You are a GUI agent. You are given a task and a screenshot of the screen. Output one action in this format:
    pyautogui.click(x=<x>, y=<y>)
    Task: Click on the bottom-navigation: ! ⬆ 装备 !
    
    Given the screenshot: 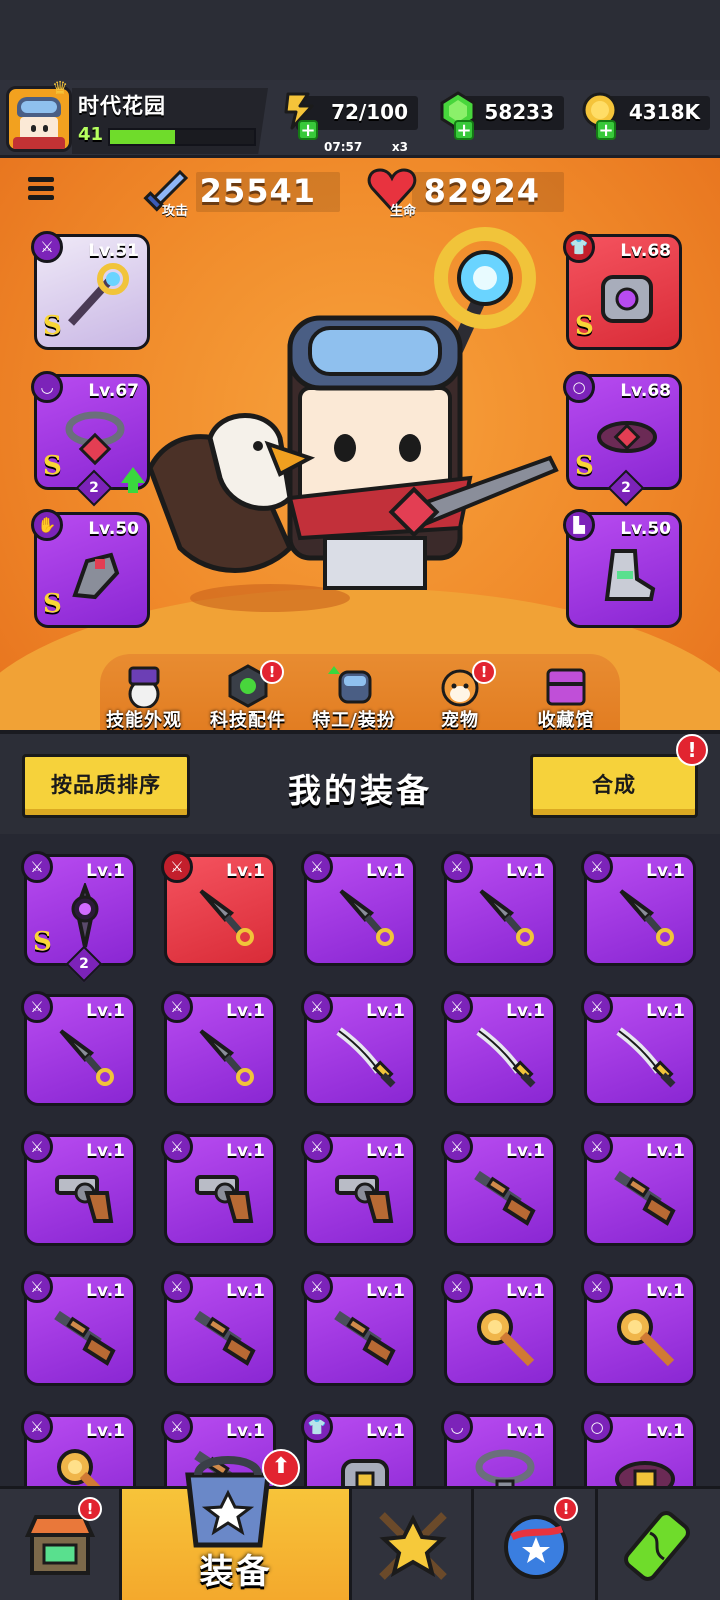 What is the action you would take?
    pyautogui.click(x=360, y=1524)
    